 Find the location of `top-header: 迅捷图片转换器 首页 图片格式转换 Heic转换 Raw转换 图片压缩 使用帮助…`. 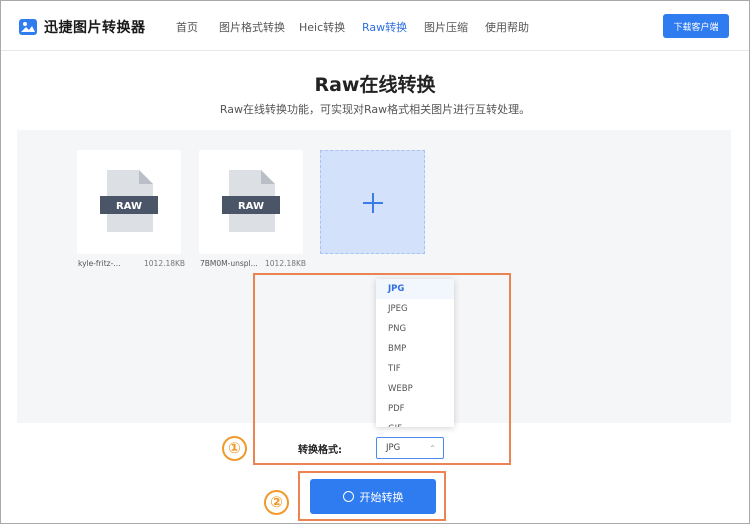

top-header: 迅捷图片转换器 首页 图片格式转换 Heic转换 Raw转换 图片压缩 使用帮助… is located at coordinates (375, 26).